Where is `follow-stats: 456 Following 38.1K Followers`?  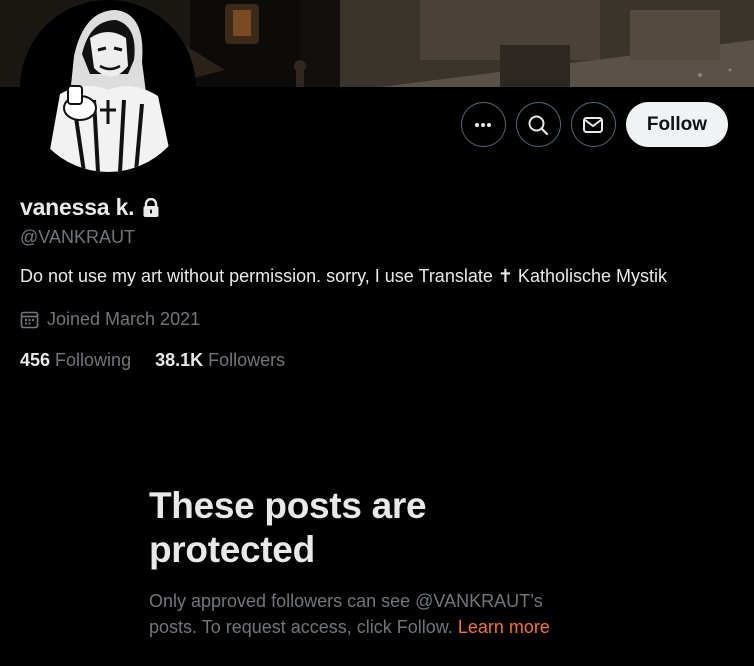
follow-stats: 456 Following 38.1K Followers is located at coordinates (152, 360).